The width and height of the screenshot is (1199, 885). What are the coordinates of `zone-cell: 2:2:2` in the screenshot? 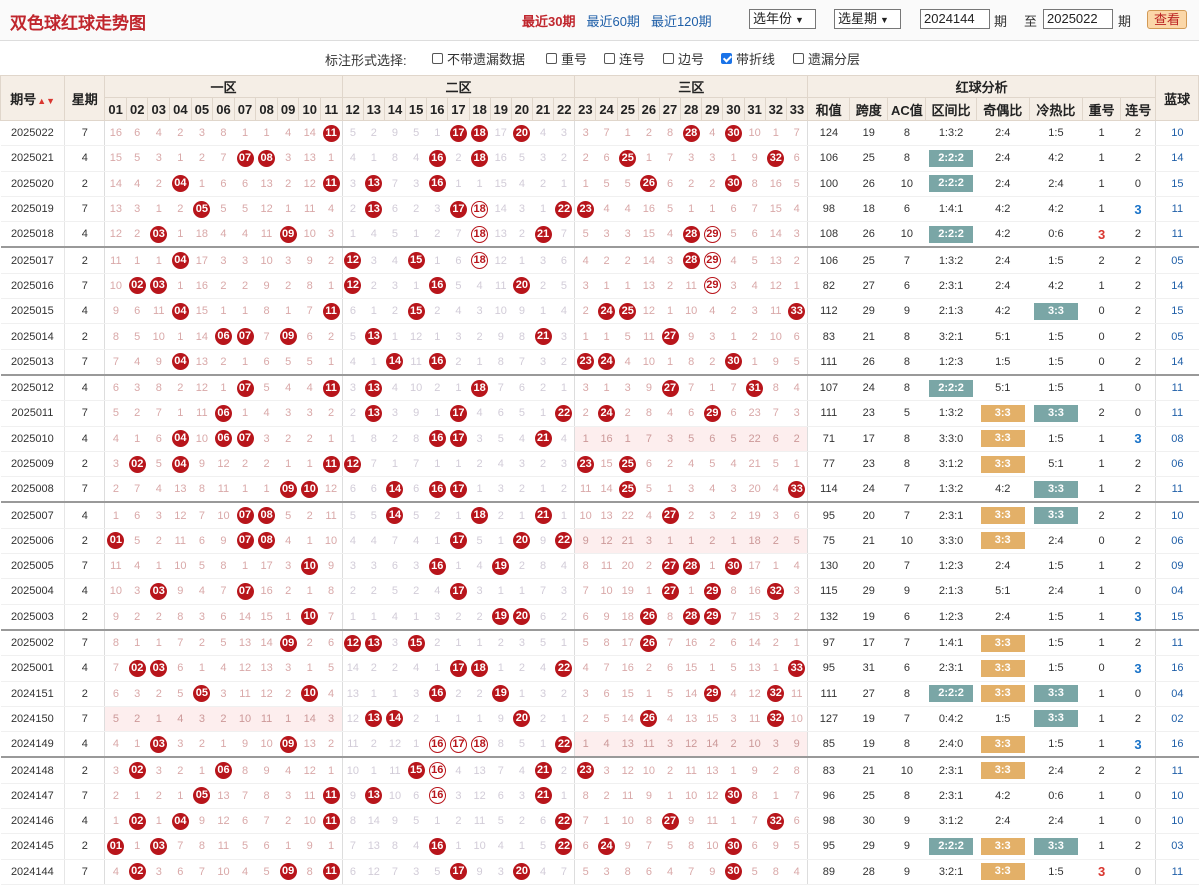 It's located at (951, 158).